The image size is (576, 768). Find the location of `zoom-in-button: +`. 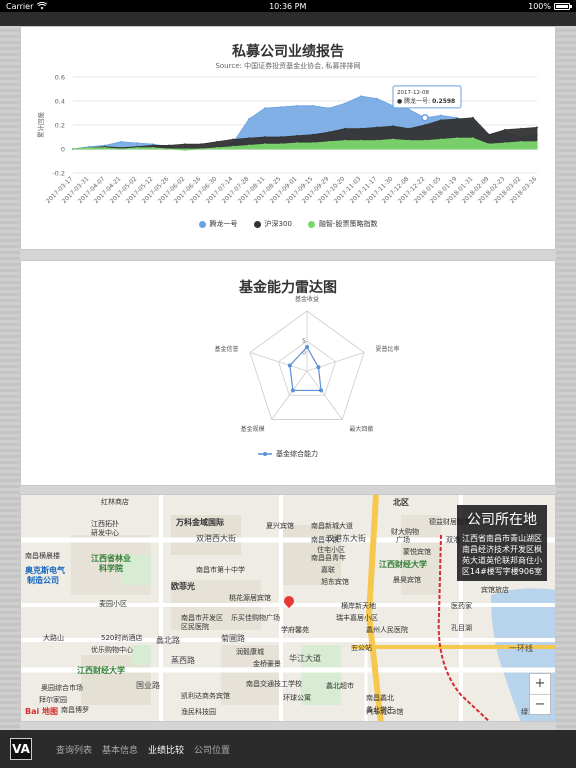

zoom-in-button: + is located at coordinates (540, 684).